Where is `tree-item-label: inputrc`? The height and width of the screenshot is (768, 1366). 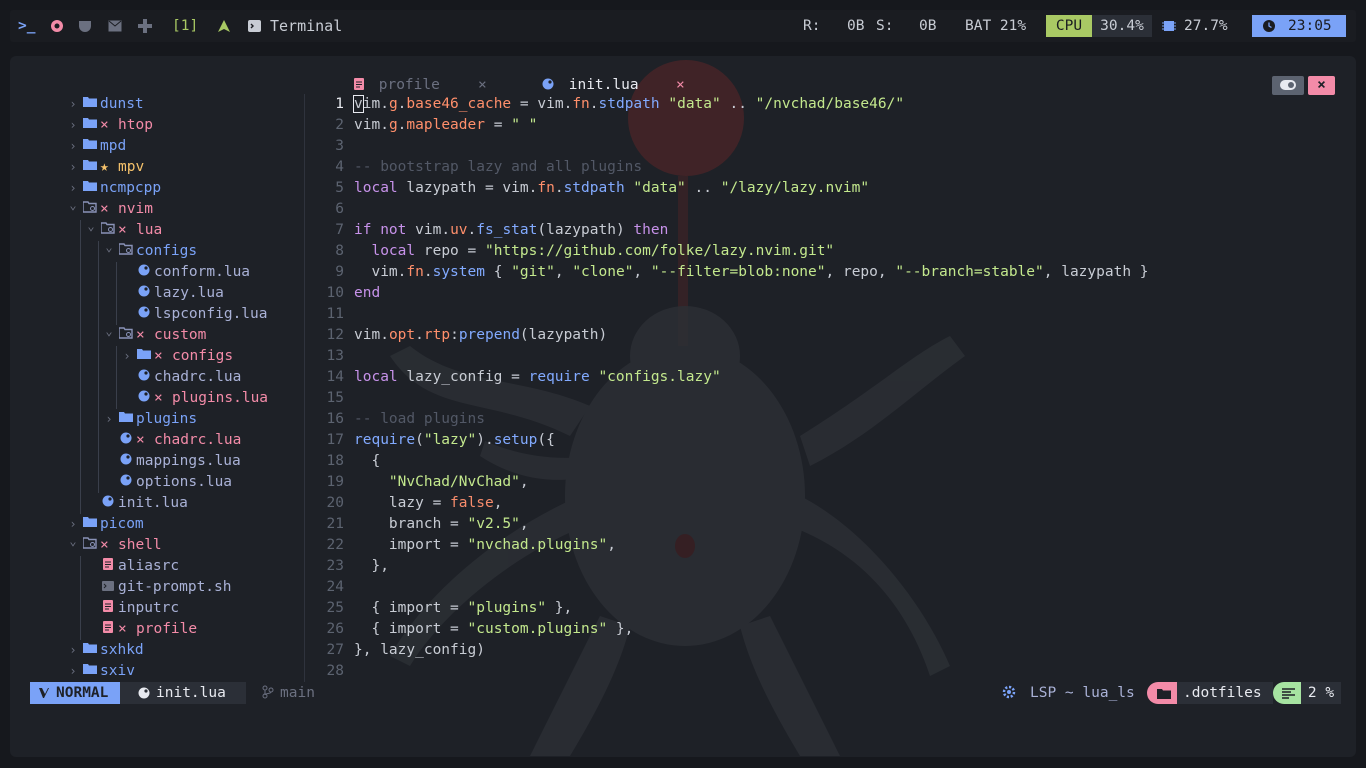
tree-item-label: inputrc is located at coordinates (149, 608).